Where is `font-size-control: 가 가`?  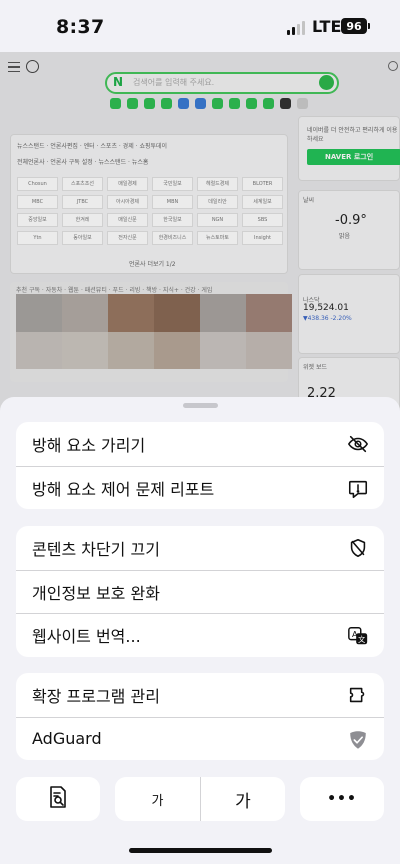 font-size-control: 가 가 is located at coordinates (200, 799).